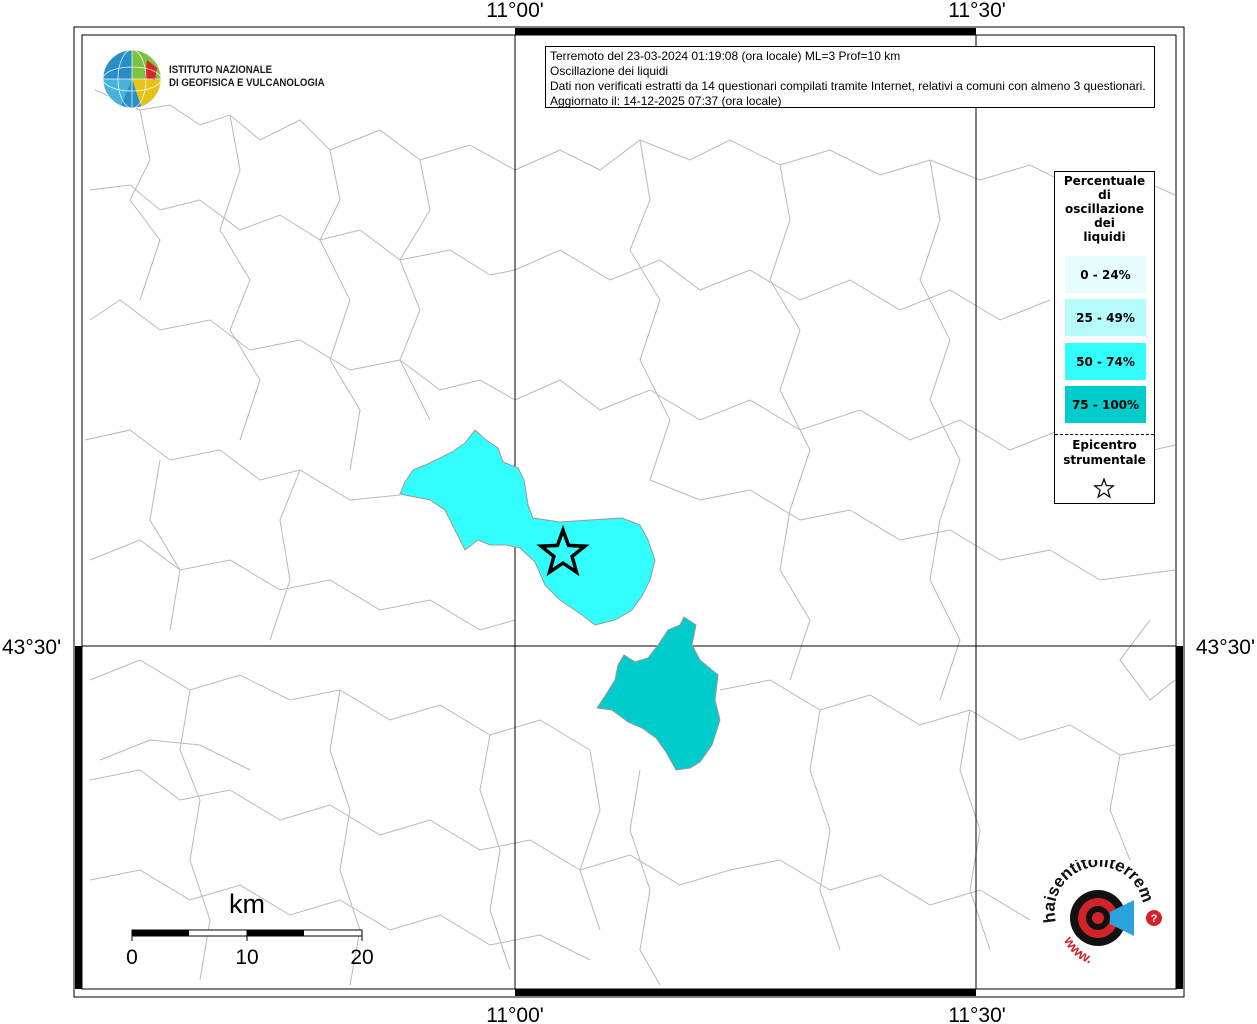  What do you see at coordinates (247, 904) in the screenshot?
I see `scale-unit-label: km` at bounding box center [247, 904].